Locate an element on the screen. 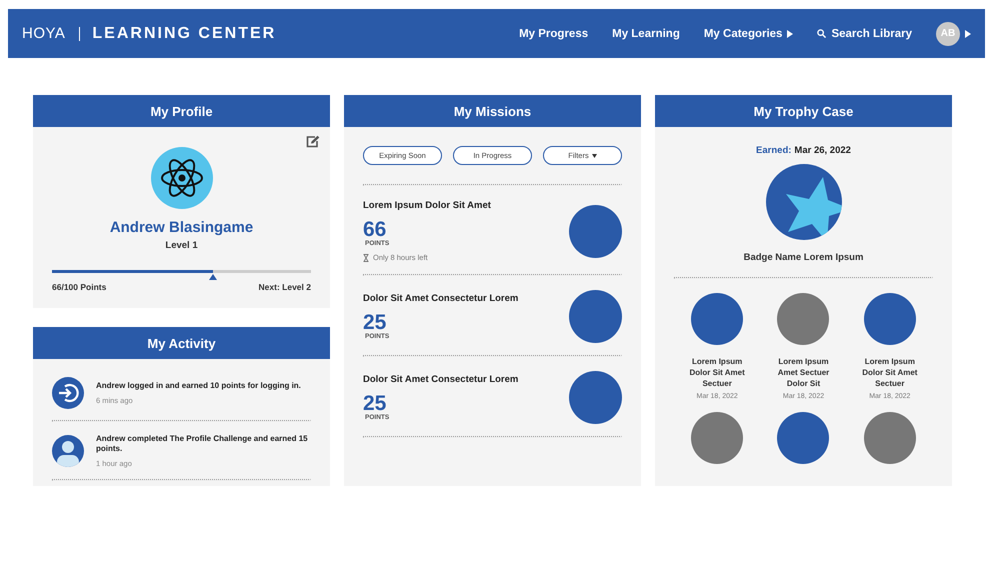  hourglass-icon is located at coordinates (366, 258).